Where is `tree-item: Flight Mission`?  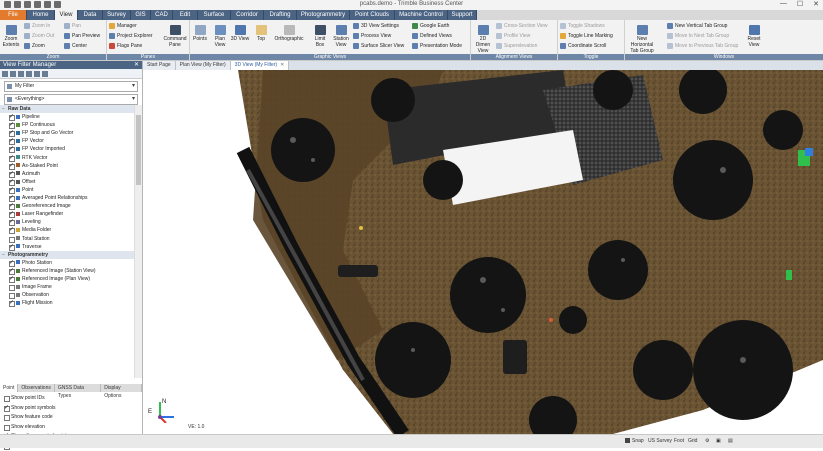 tree-item: Flight Mission is located at coordinates (67, 303).